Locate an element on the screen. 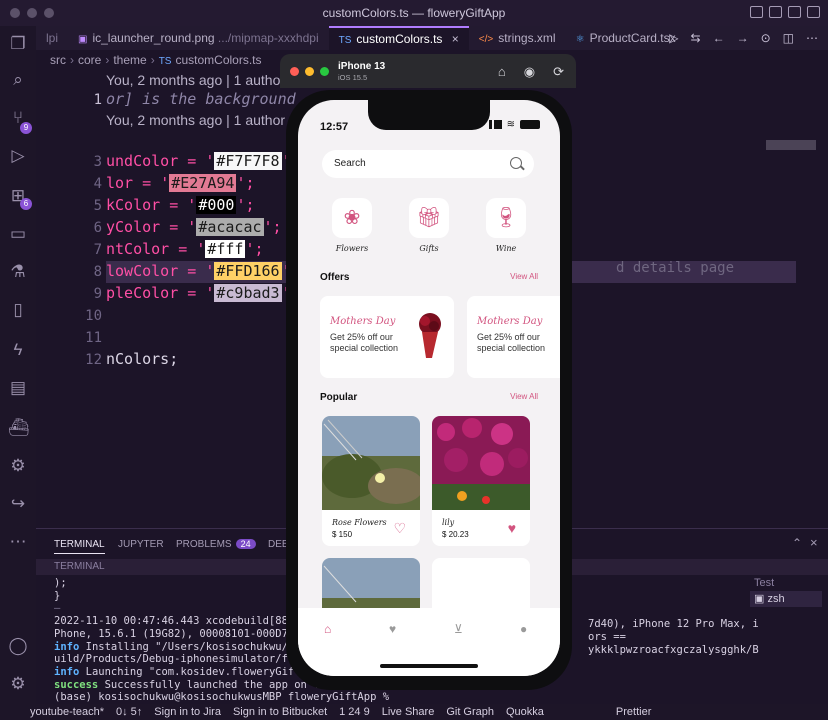 The height and width of the screenshot is (720, 828). tab-label: strings.xml is located at coordinates (527, 38).